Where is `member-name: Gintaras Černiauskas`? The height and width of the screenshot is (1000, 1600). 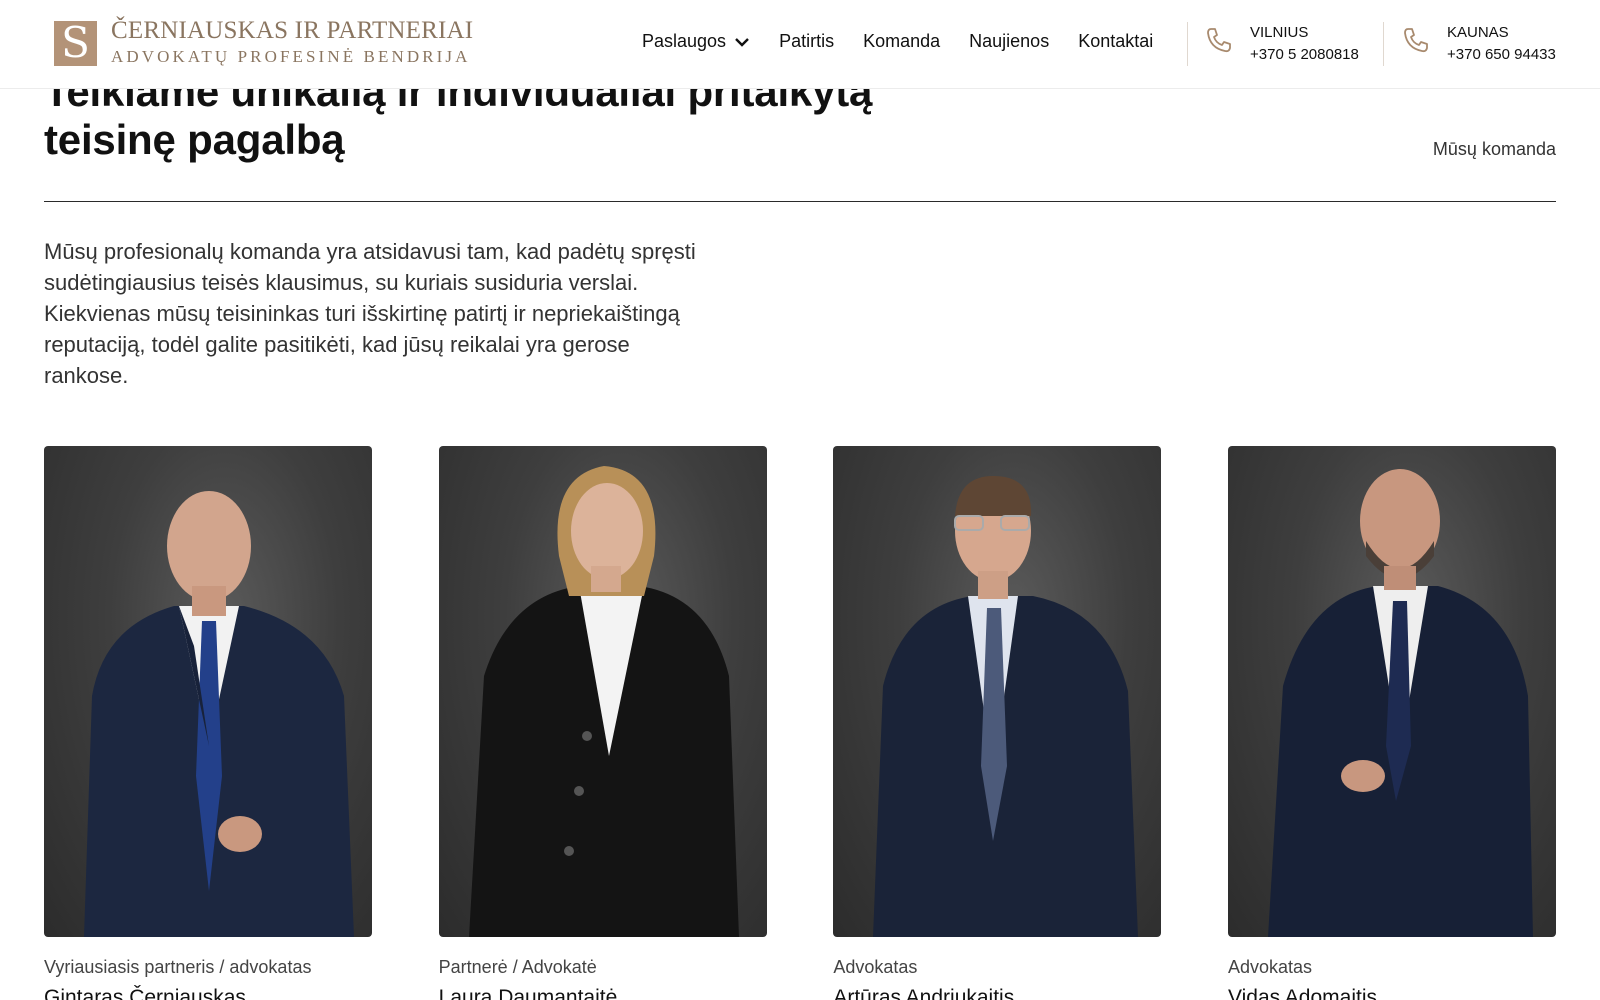 member-name: Gintaras Černiauskas is located at coordinates (208, 993).